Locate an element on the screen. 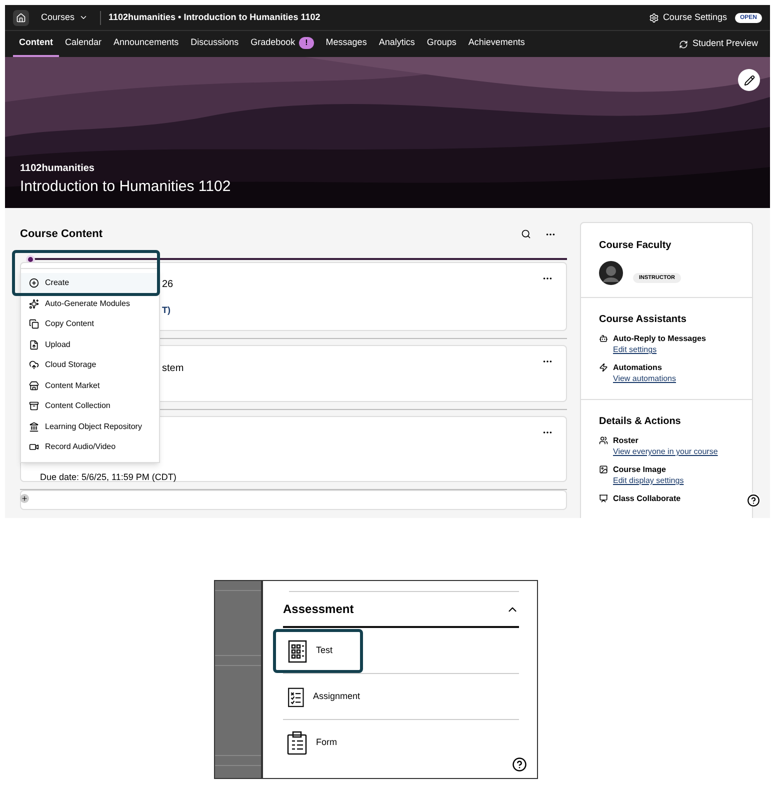 This screenshot has height=789, width=775. pencil-icon is located at coordinates (749, 80).